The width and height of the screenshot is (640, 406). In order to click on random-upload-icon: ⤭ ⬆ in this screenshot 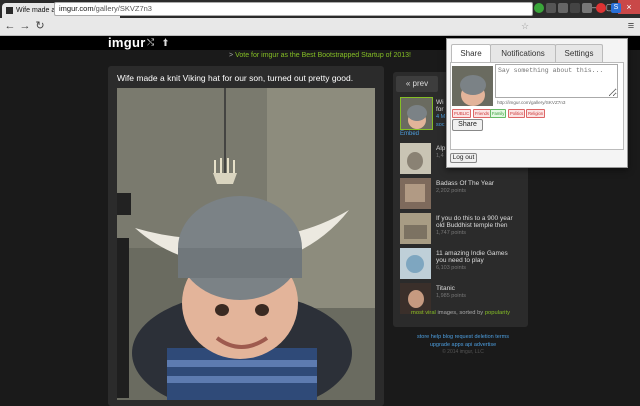, I will do `click(159, 42)`.